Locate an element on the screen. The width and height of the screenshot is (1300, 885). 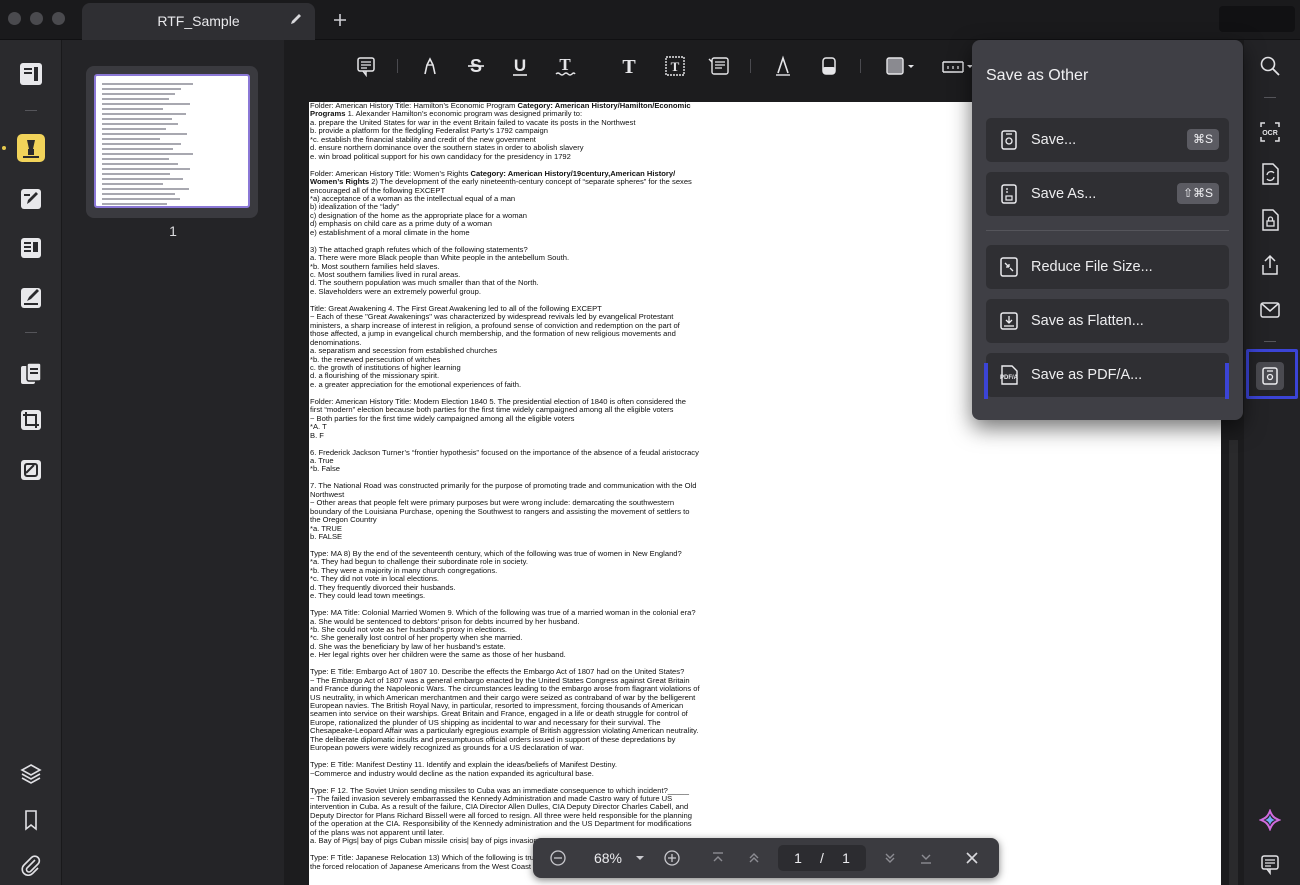
window-minimize-button is located at coordinates (36, 18).